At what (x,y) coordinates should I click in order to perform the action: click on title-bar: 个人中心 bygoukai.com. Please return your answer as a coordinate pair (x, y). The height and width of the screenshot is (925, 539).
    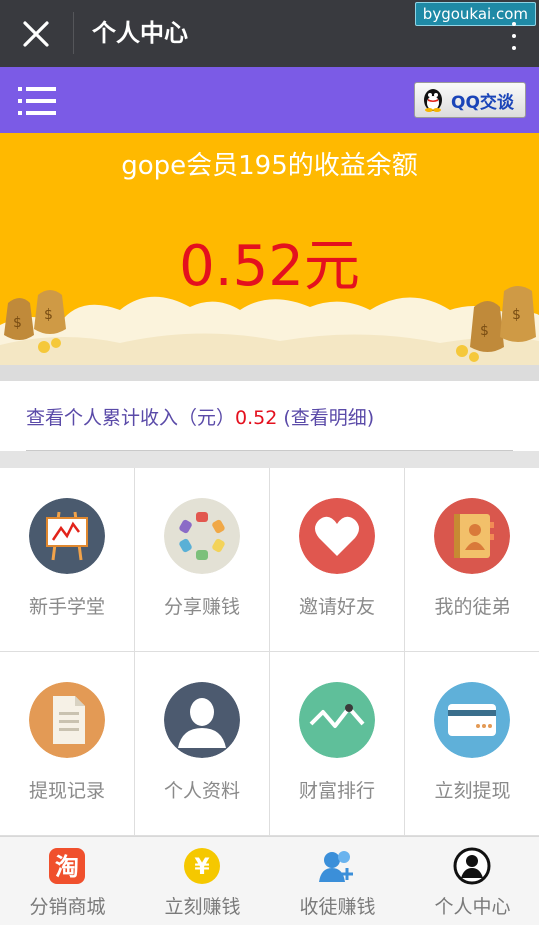
    Looking at the image, I should click on (269, 33).